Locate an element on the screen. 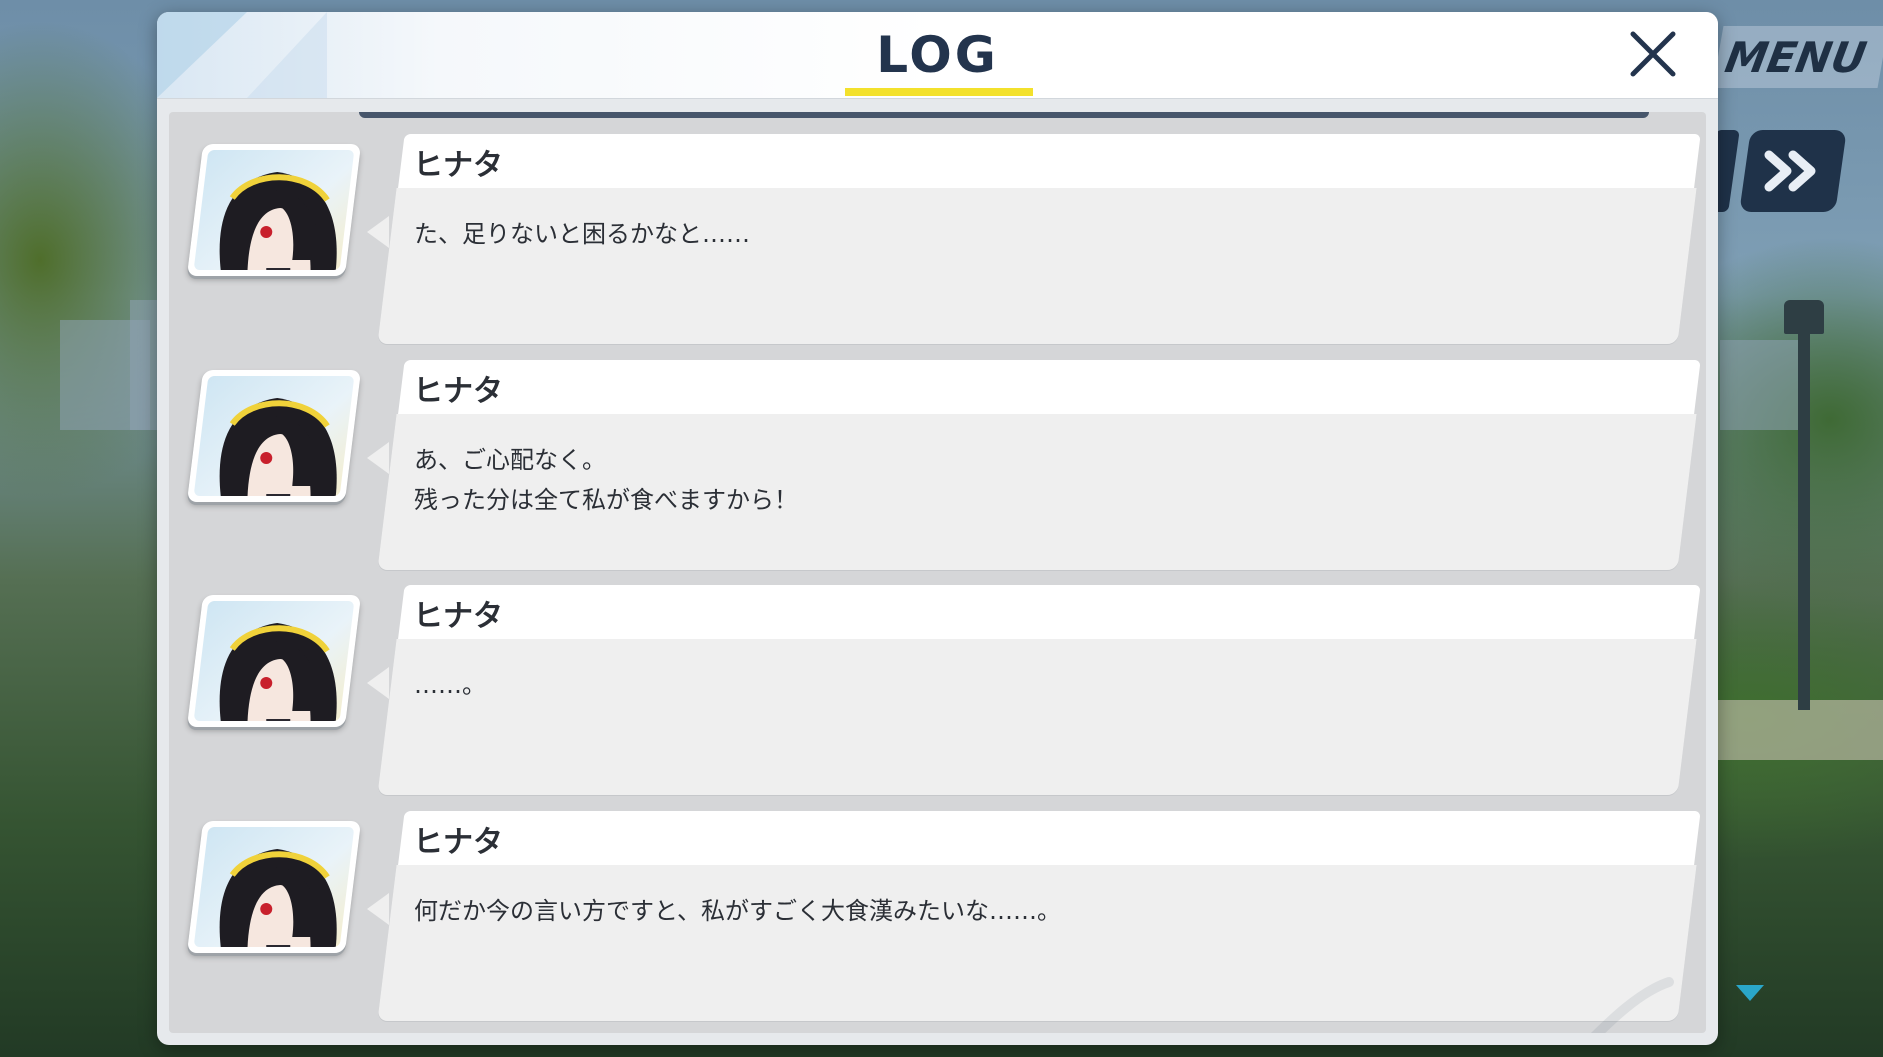  log-header: LOG is located at coordinates (937, 55).